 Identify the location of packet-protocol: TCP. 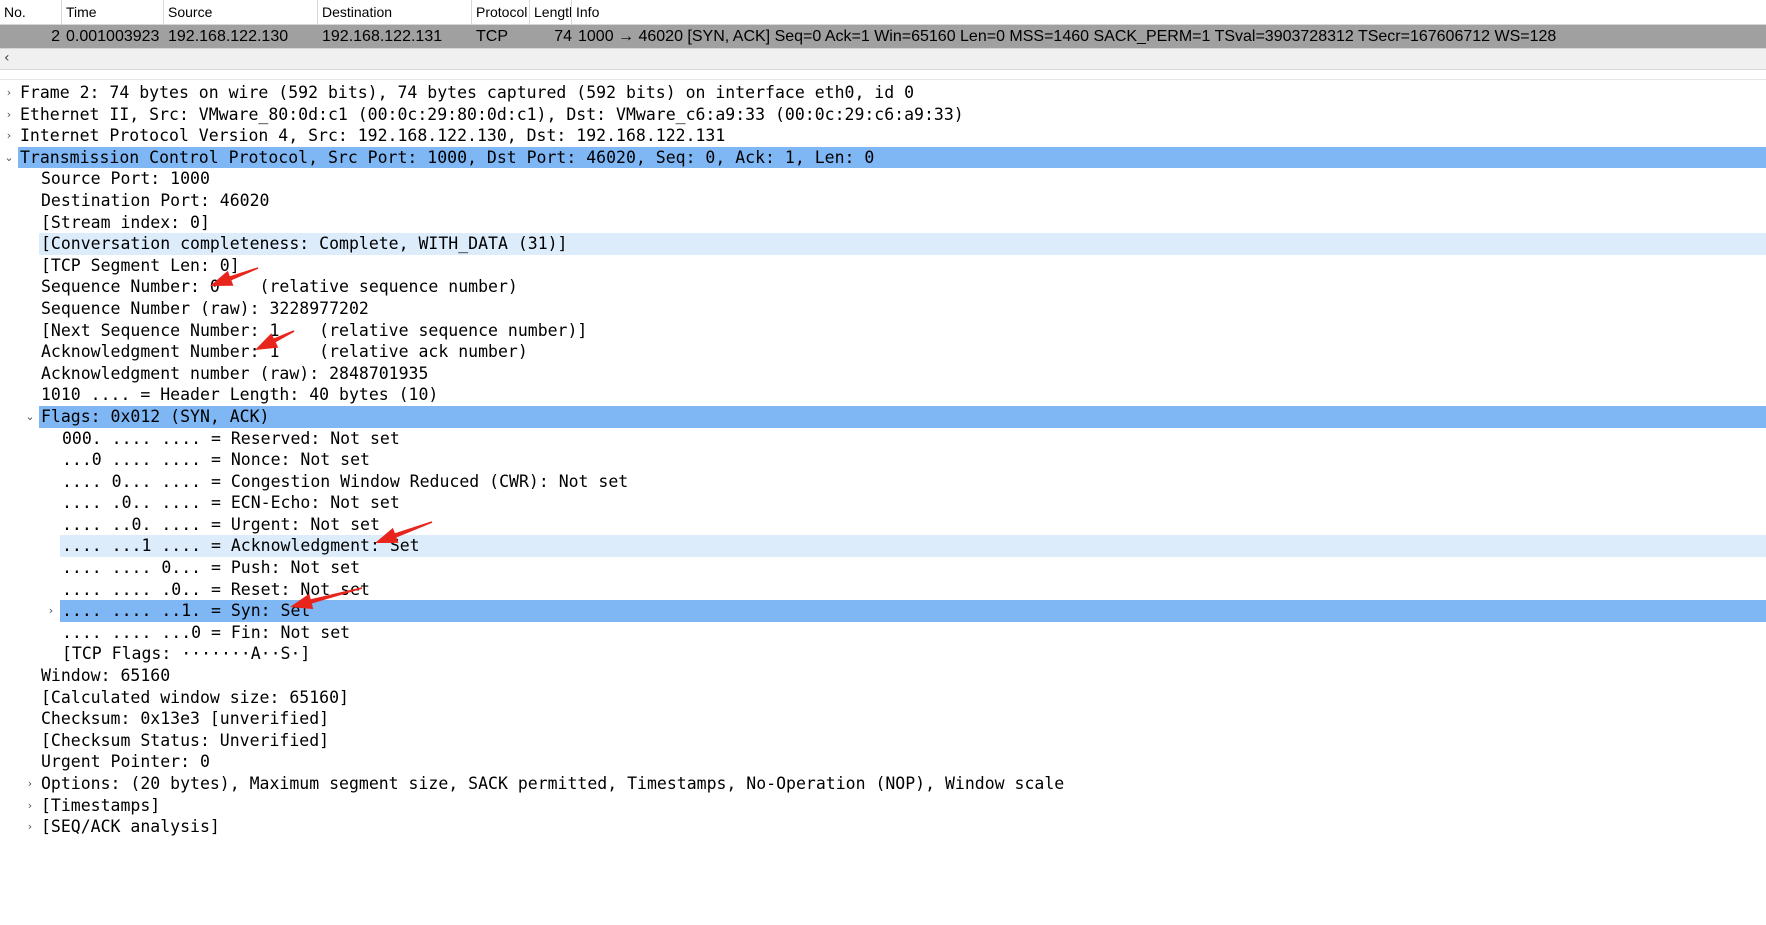
(492, 36).